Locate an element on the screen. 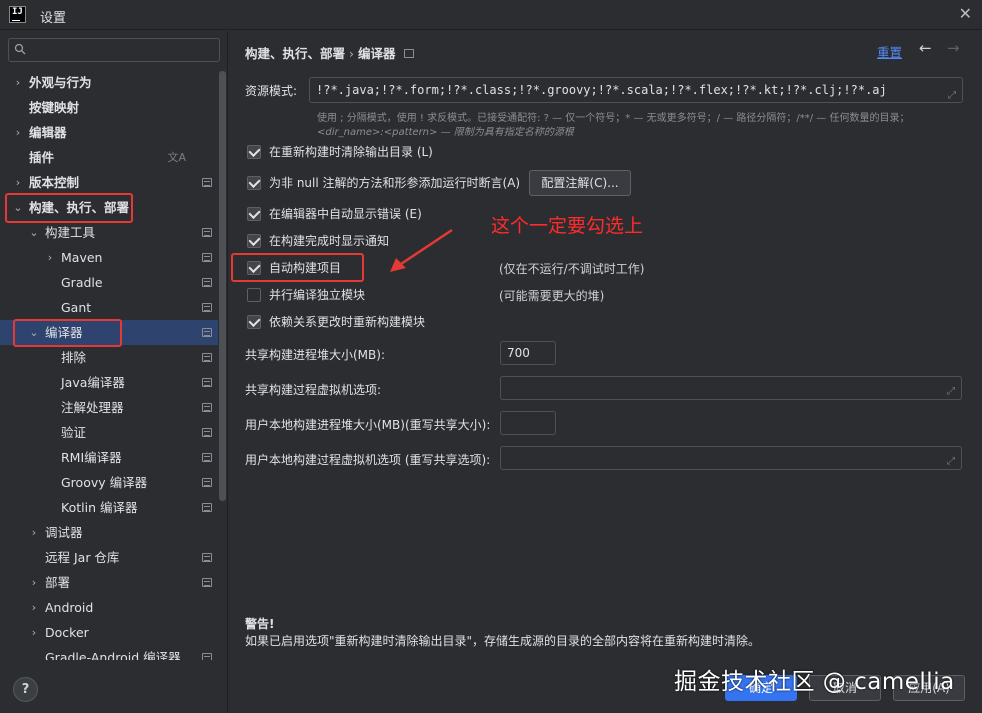 The width and height of the screenshot is (982, 713). tree-item-label: 构建、执行、部署 is located at coordinates (79, 207).